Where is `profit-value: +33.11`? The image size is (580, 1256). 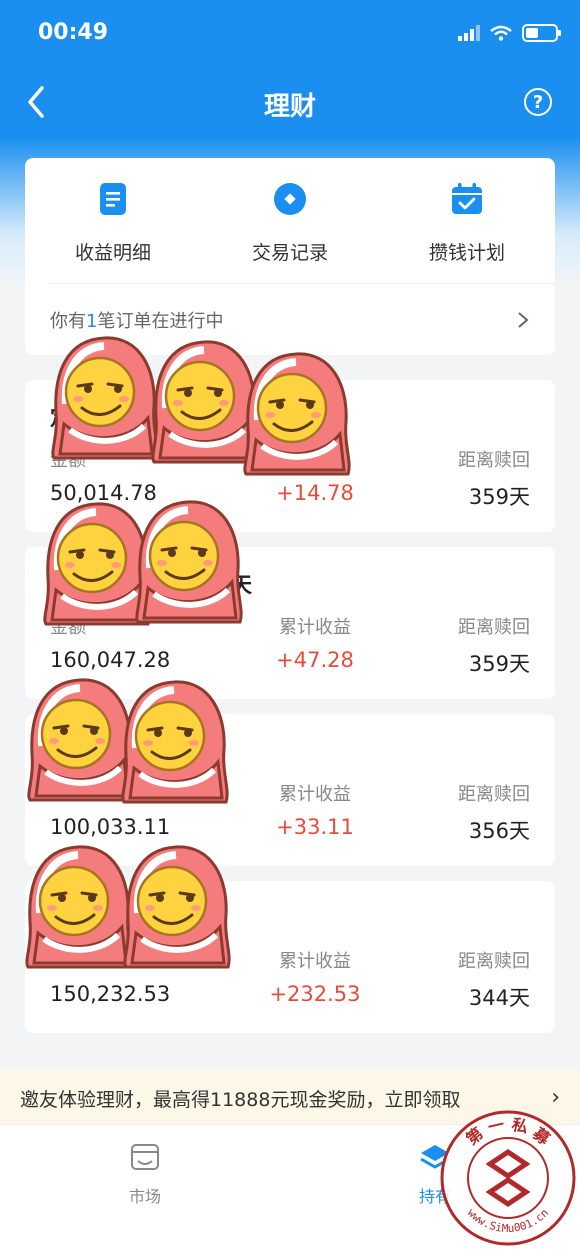
profit-value: +33.11 is located at coordinates (315, 827).